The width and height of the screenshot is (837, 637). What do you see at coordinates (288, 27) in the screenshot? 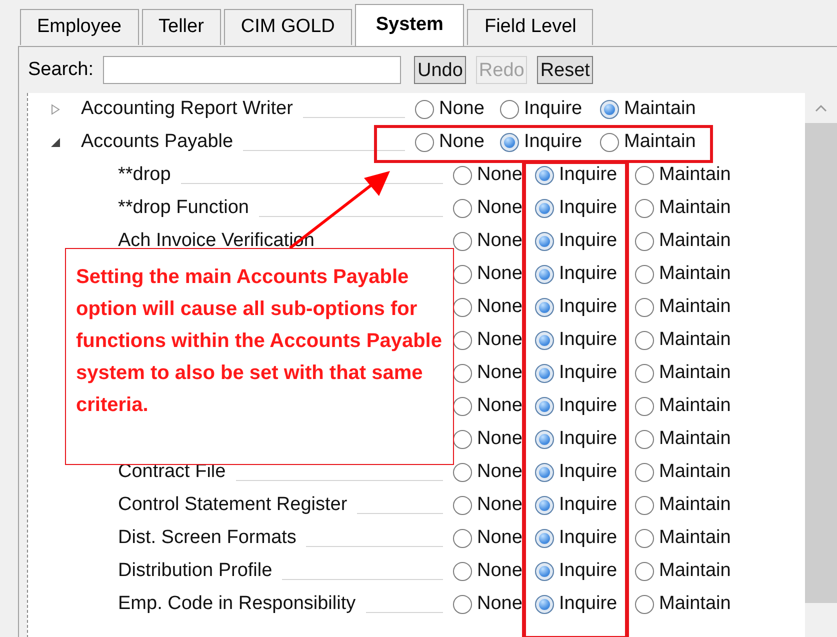
I see `tab: CIM GOLD` at bounding box center [288, 27].